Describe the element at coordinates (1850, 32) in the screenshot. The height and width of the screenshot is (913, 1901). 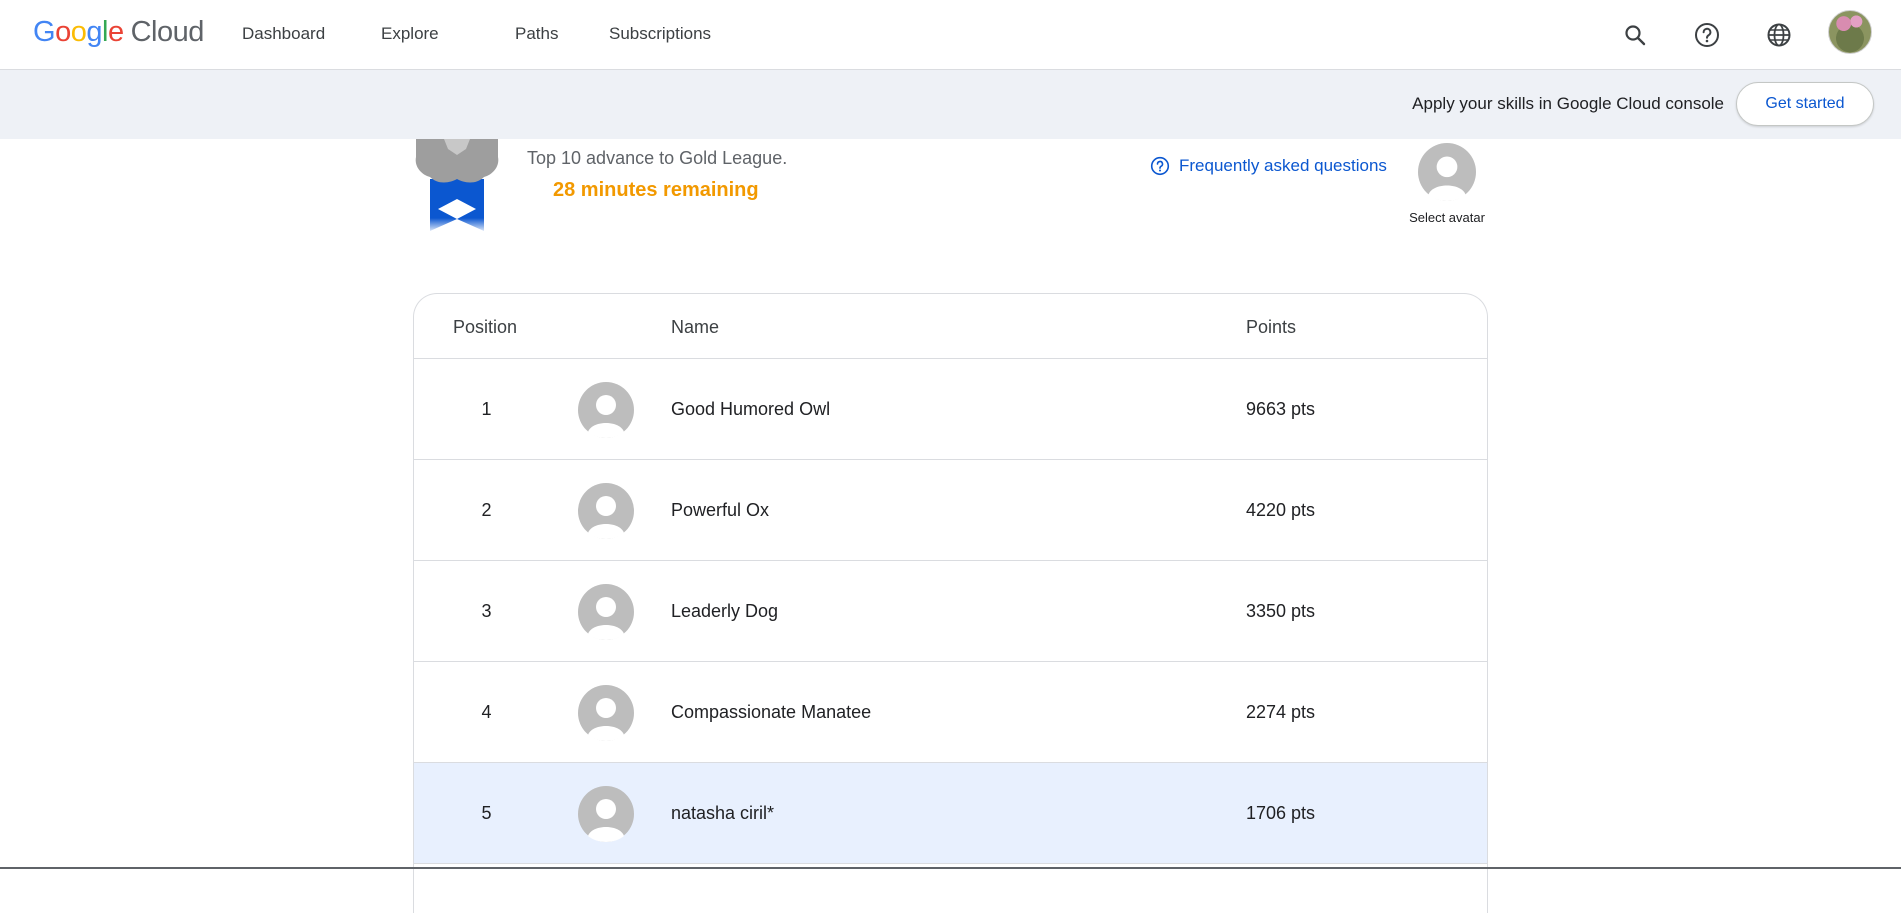
I see `user-avatar` at that location.